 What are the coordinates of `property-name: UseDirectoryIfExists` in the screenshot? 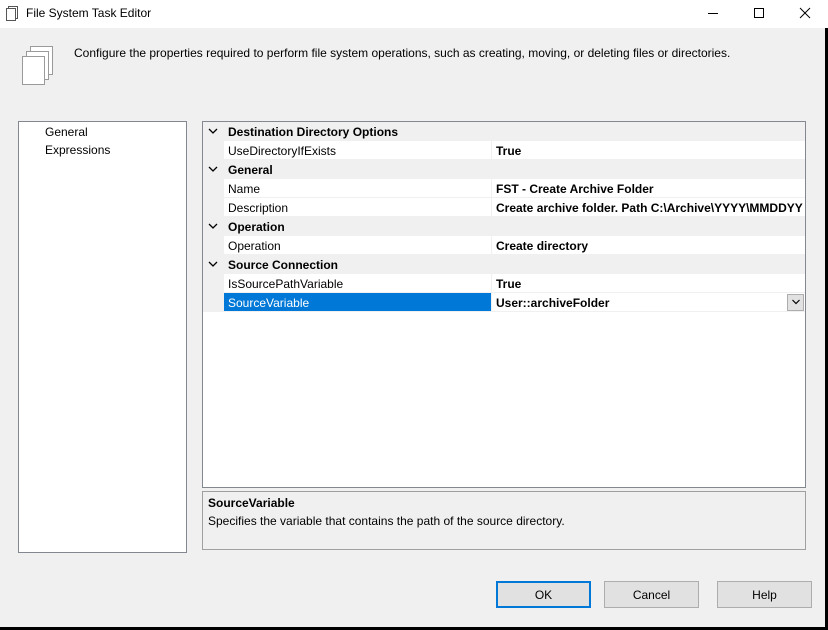 It's located at (357, 150).